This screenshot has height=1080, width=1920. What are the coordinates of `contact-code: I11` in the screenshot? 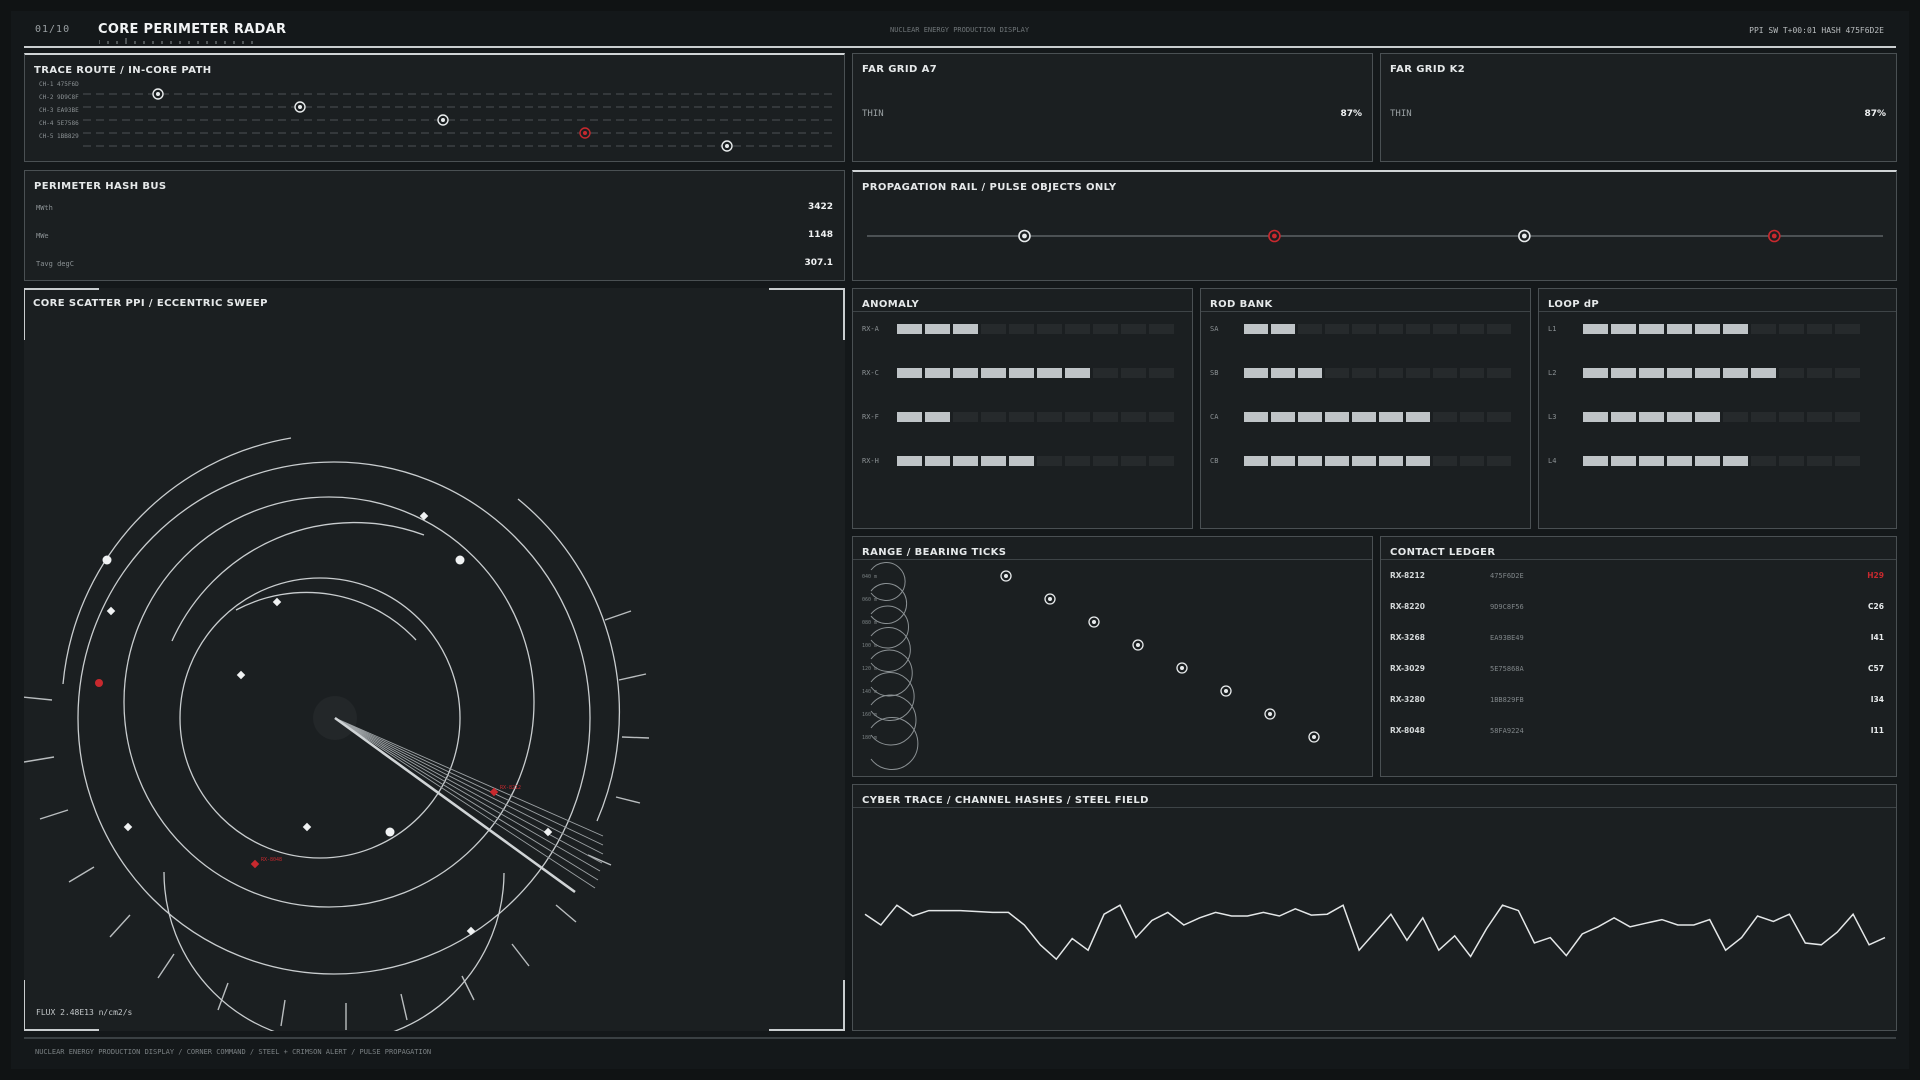 It's located at (1877, 730).